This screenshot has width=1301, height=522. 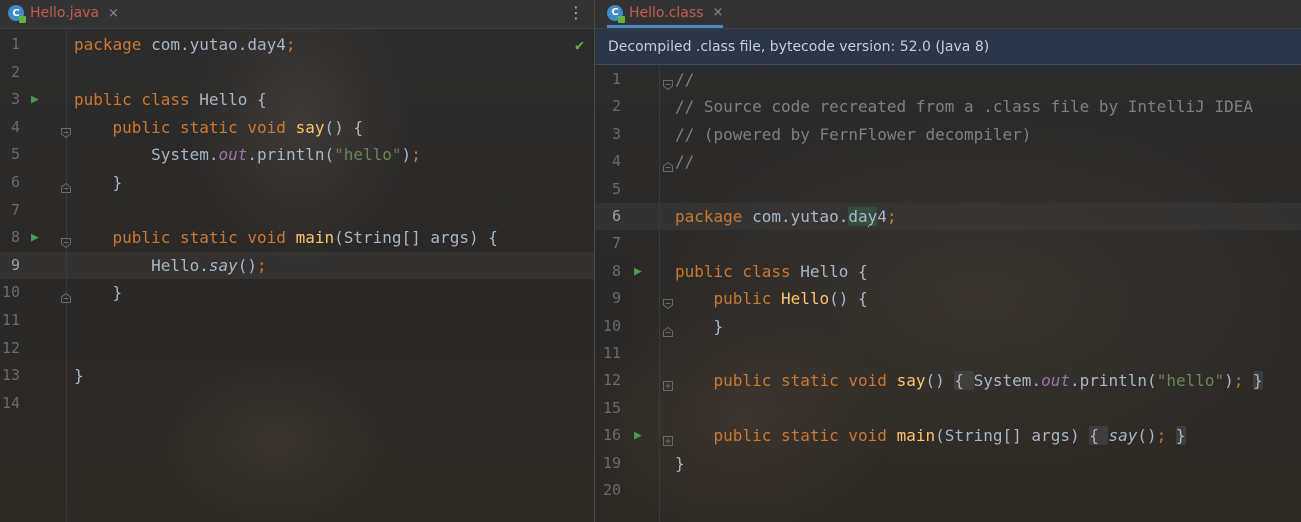 I want to click on code-line: 19}, so click(x=948, y=463).